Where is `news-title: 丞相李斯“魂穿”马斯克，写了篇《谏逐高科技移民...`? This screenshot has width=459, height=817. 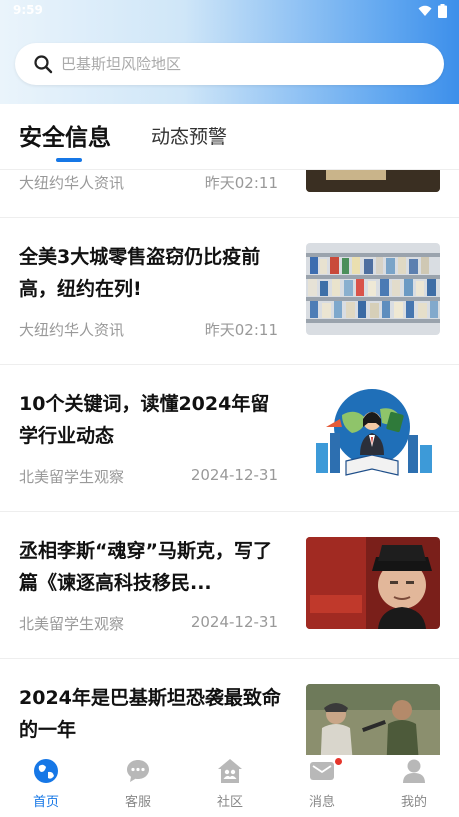 news-title: 丞相李斯“魂穿”马斯克，写了篇《谏逐高科技移民... is located at coordinates (145, 567).